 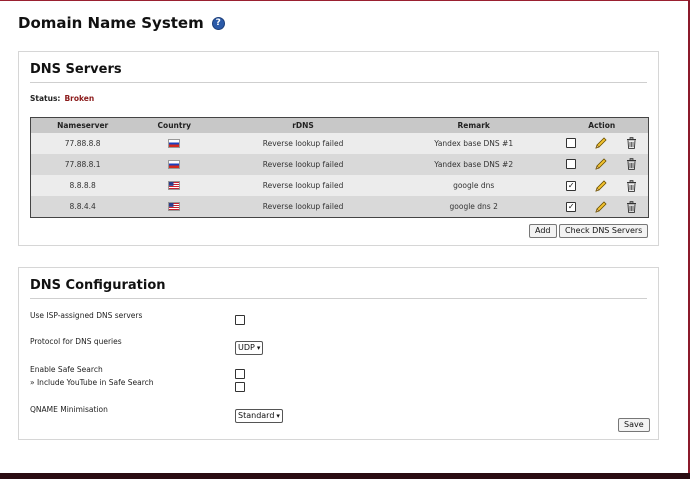 I want to click on column-header-country: Country, so click(x=174, y=125).